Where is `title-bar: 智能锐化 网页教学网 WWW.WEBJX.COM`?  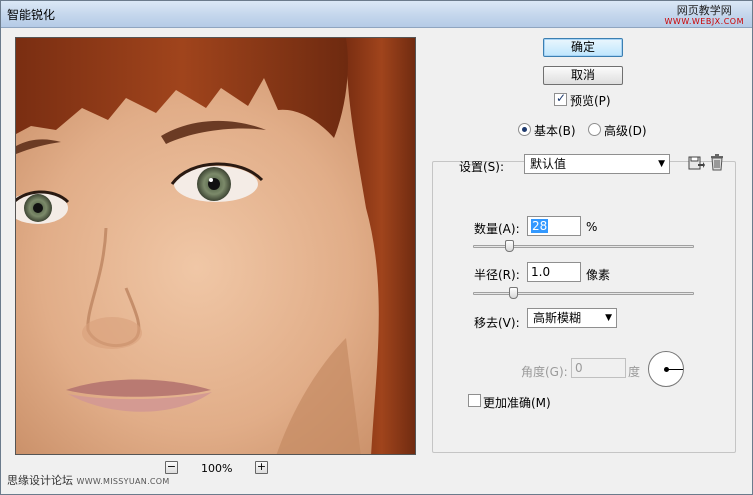 title-bar: 智能锐化 网页教学网 WWW.WEBJX.COM is located at coordinates (376, 14).